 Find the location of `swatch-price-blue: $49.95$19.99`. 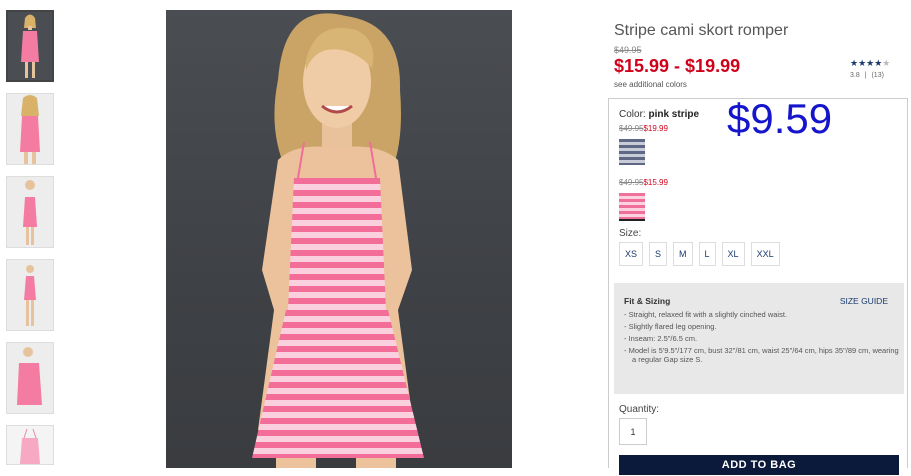

swatch-price-blue: $49.95$19.99 is located at coordinates (643, 128).